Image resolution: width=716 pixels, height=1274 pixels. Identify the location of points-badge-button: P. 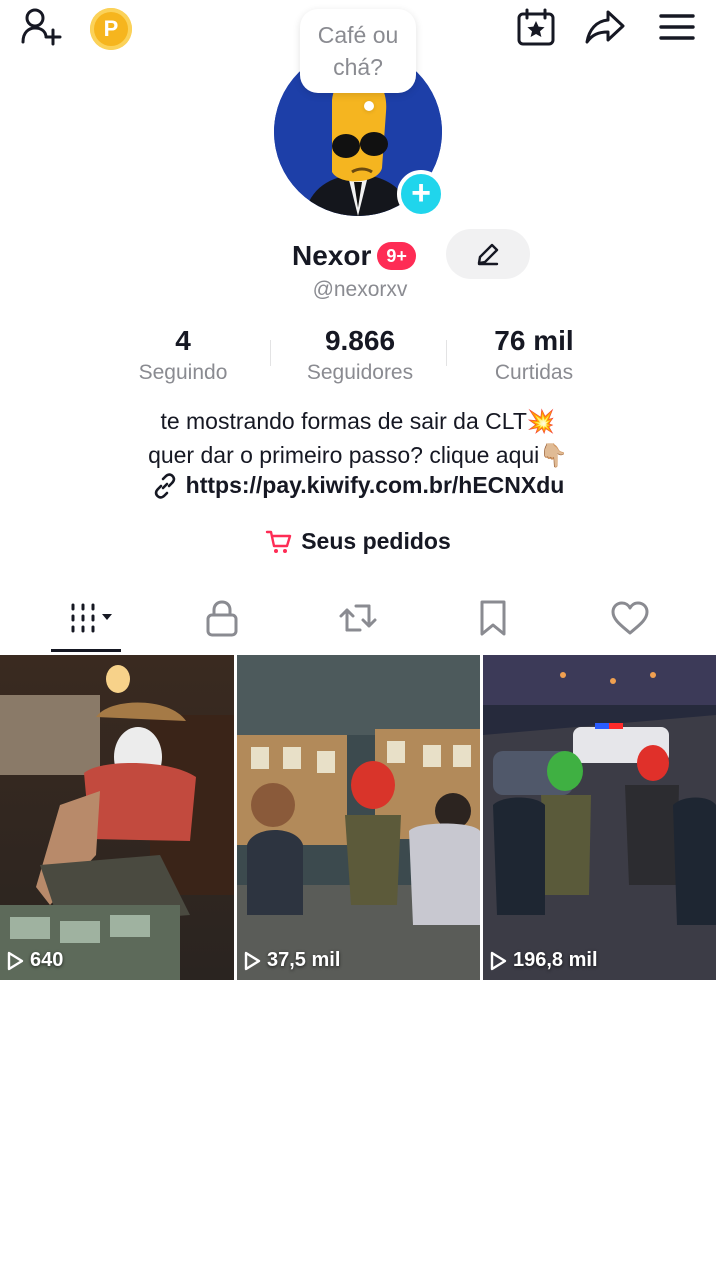
(111, 29).